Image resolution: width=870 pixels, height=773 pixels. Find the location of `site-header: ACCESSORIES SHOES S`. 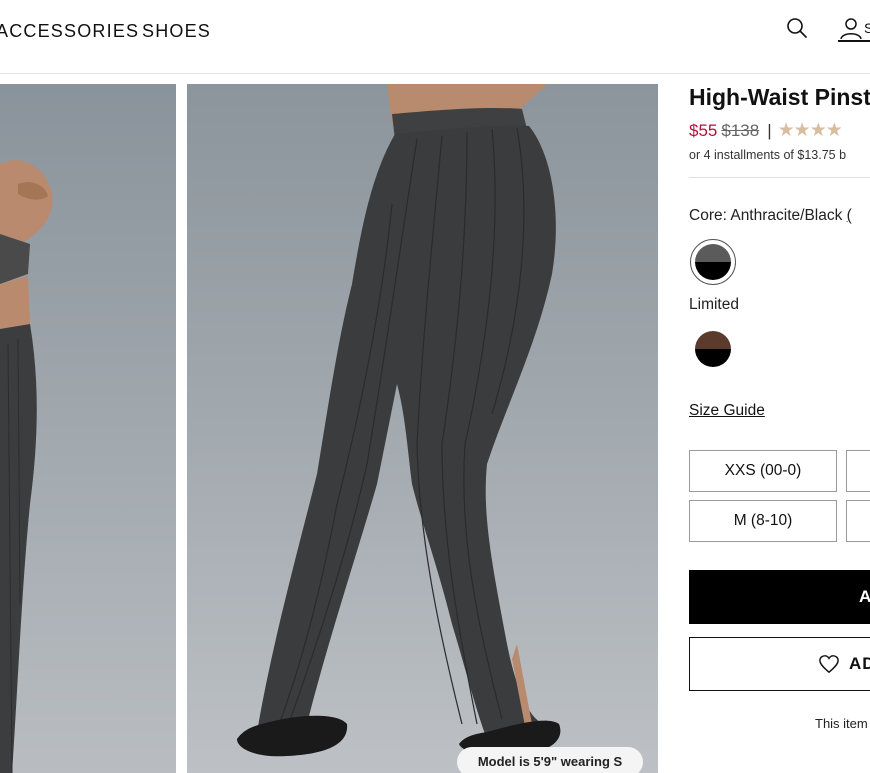

site-header: ACCESSORIES SHOES S is located at coordinates (435, 37).